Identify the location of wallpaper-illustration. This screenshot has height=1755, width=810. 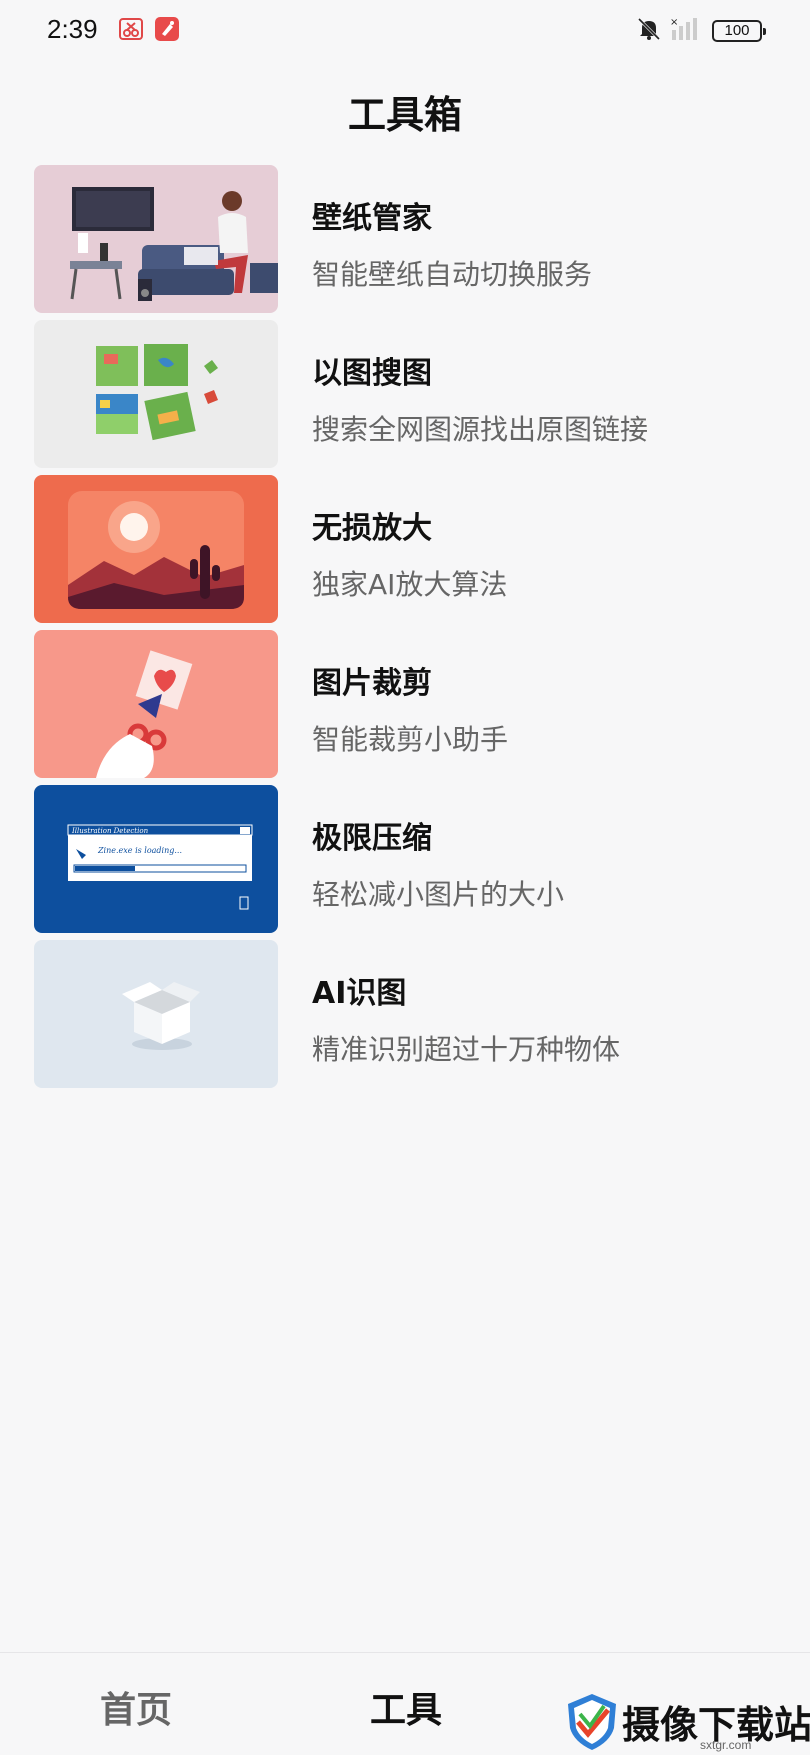
(156, 239).